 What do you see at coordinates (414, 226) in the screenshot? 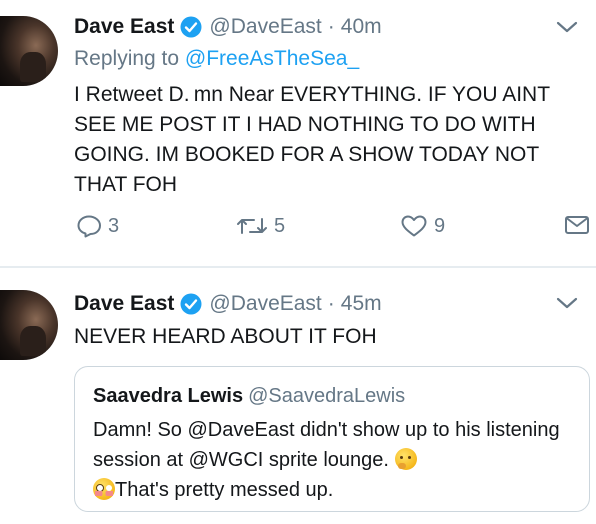
I see `heart-icon` at bounding box center [414, 226].